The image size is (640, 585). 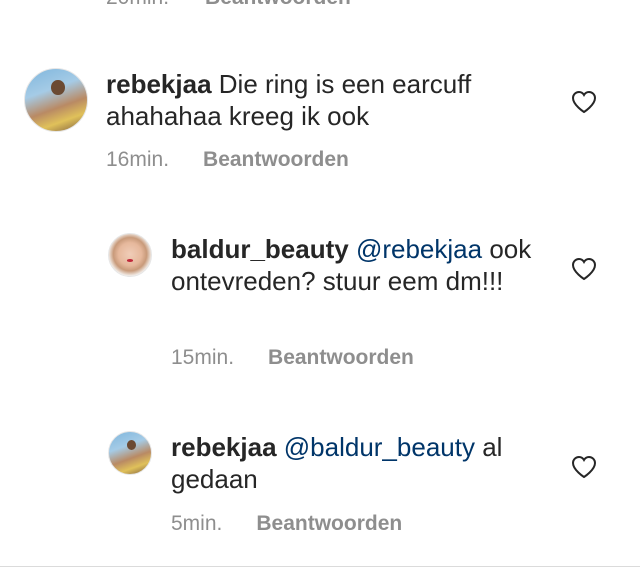 I want to click on username: baldur_beauty, so click(x=260, y=249).